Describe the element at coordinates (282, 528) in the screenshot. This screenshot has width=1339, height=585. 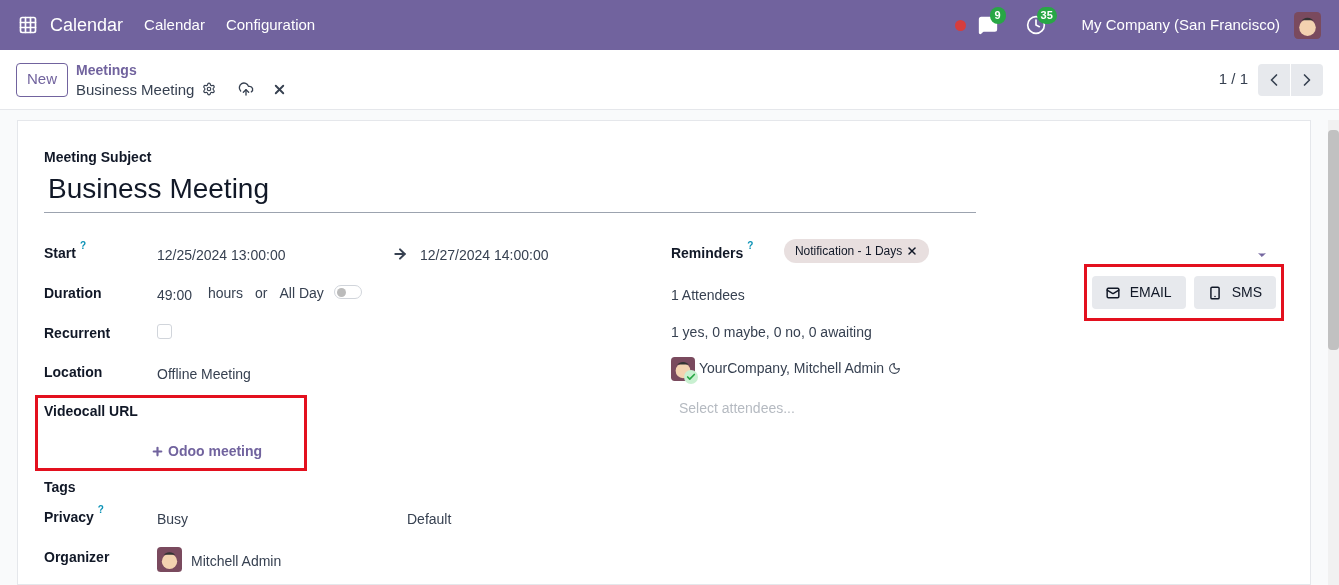
I see `privacy-field: Busy` at that location.